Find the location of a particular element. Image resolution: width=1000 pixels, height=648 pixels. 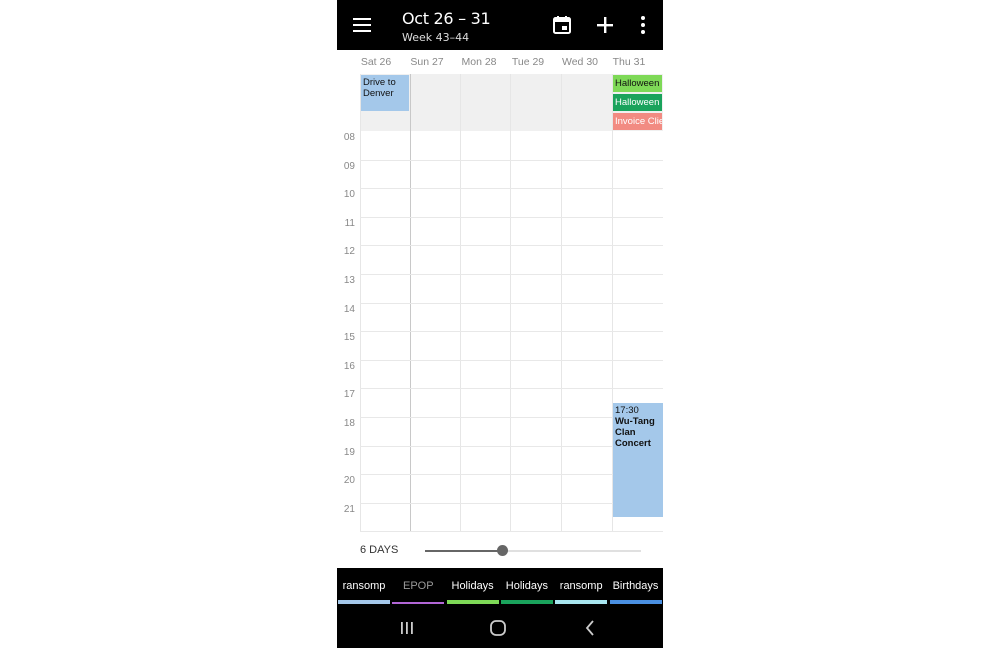

day-header-tue: Tue 29 is located at coordinates (528, 62).